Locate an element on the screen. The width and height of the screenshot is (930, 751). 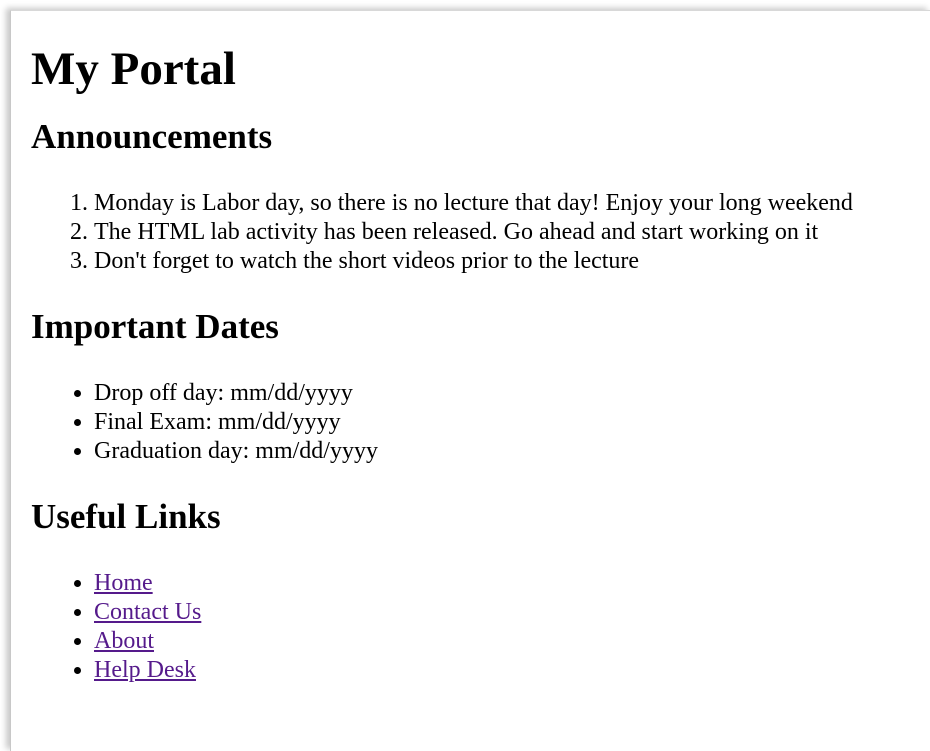
date-item: Graduation day: mm/dd/yyyy is located at coordinates (512, 451).